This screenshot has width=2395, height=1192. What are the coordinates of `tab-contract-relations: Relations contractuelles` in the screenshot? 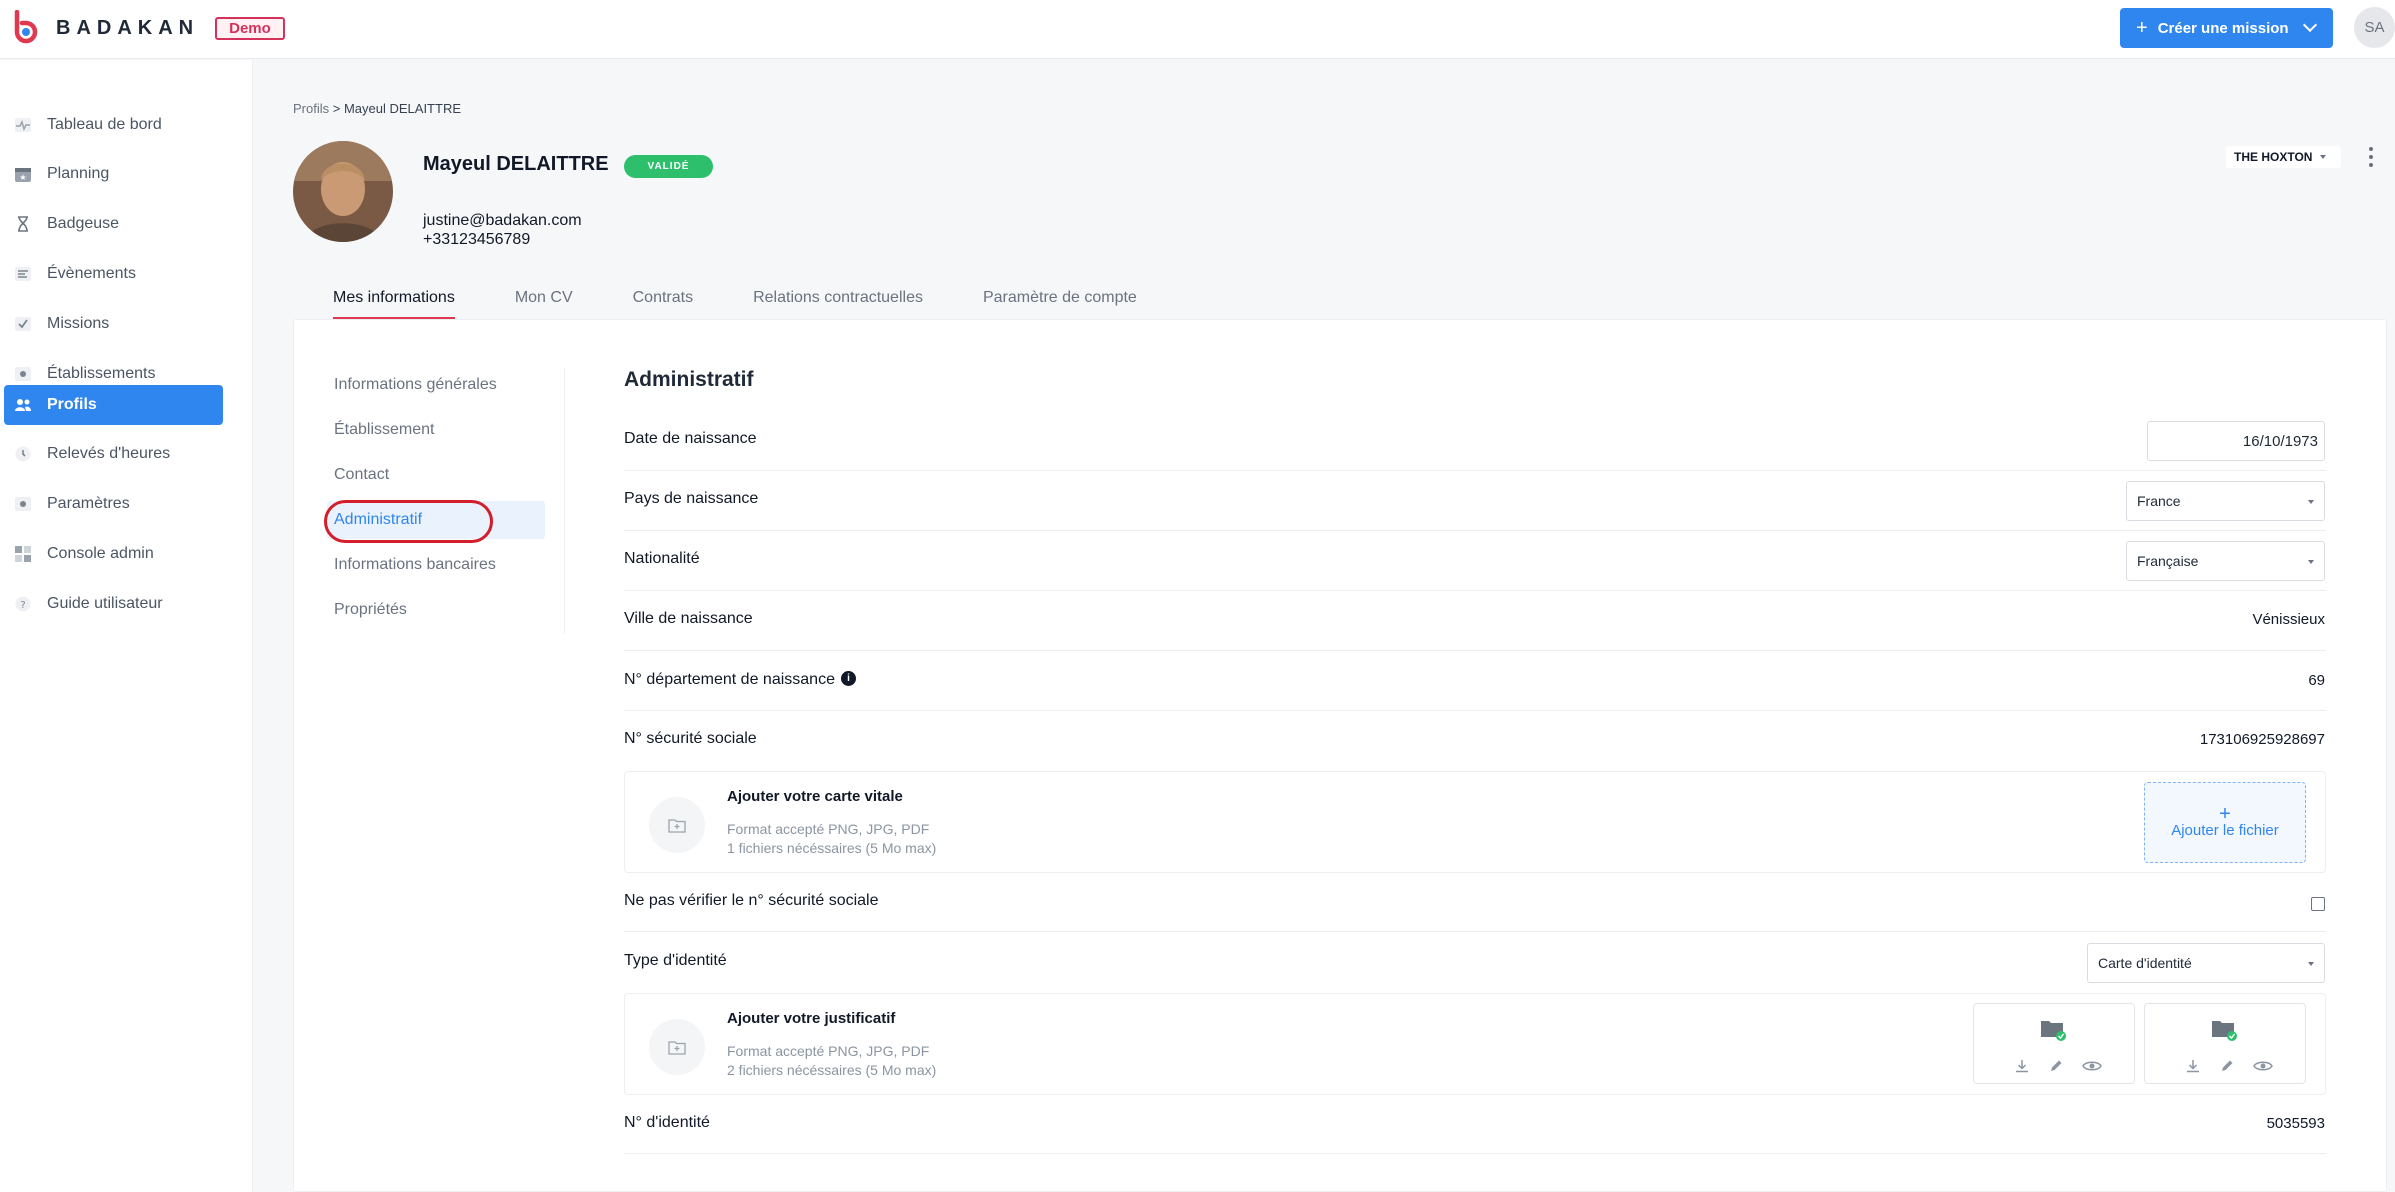 It's located at (838, 302).